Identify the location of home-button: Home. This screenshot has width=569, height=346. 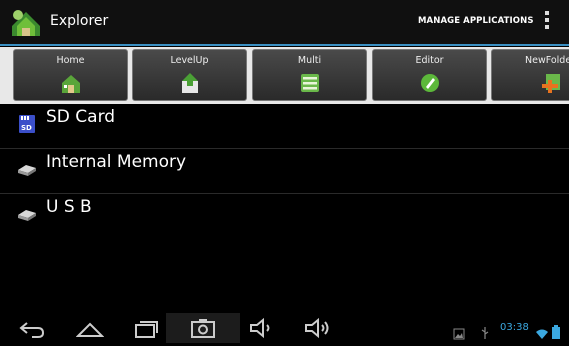
(70, 75).